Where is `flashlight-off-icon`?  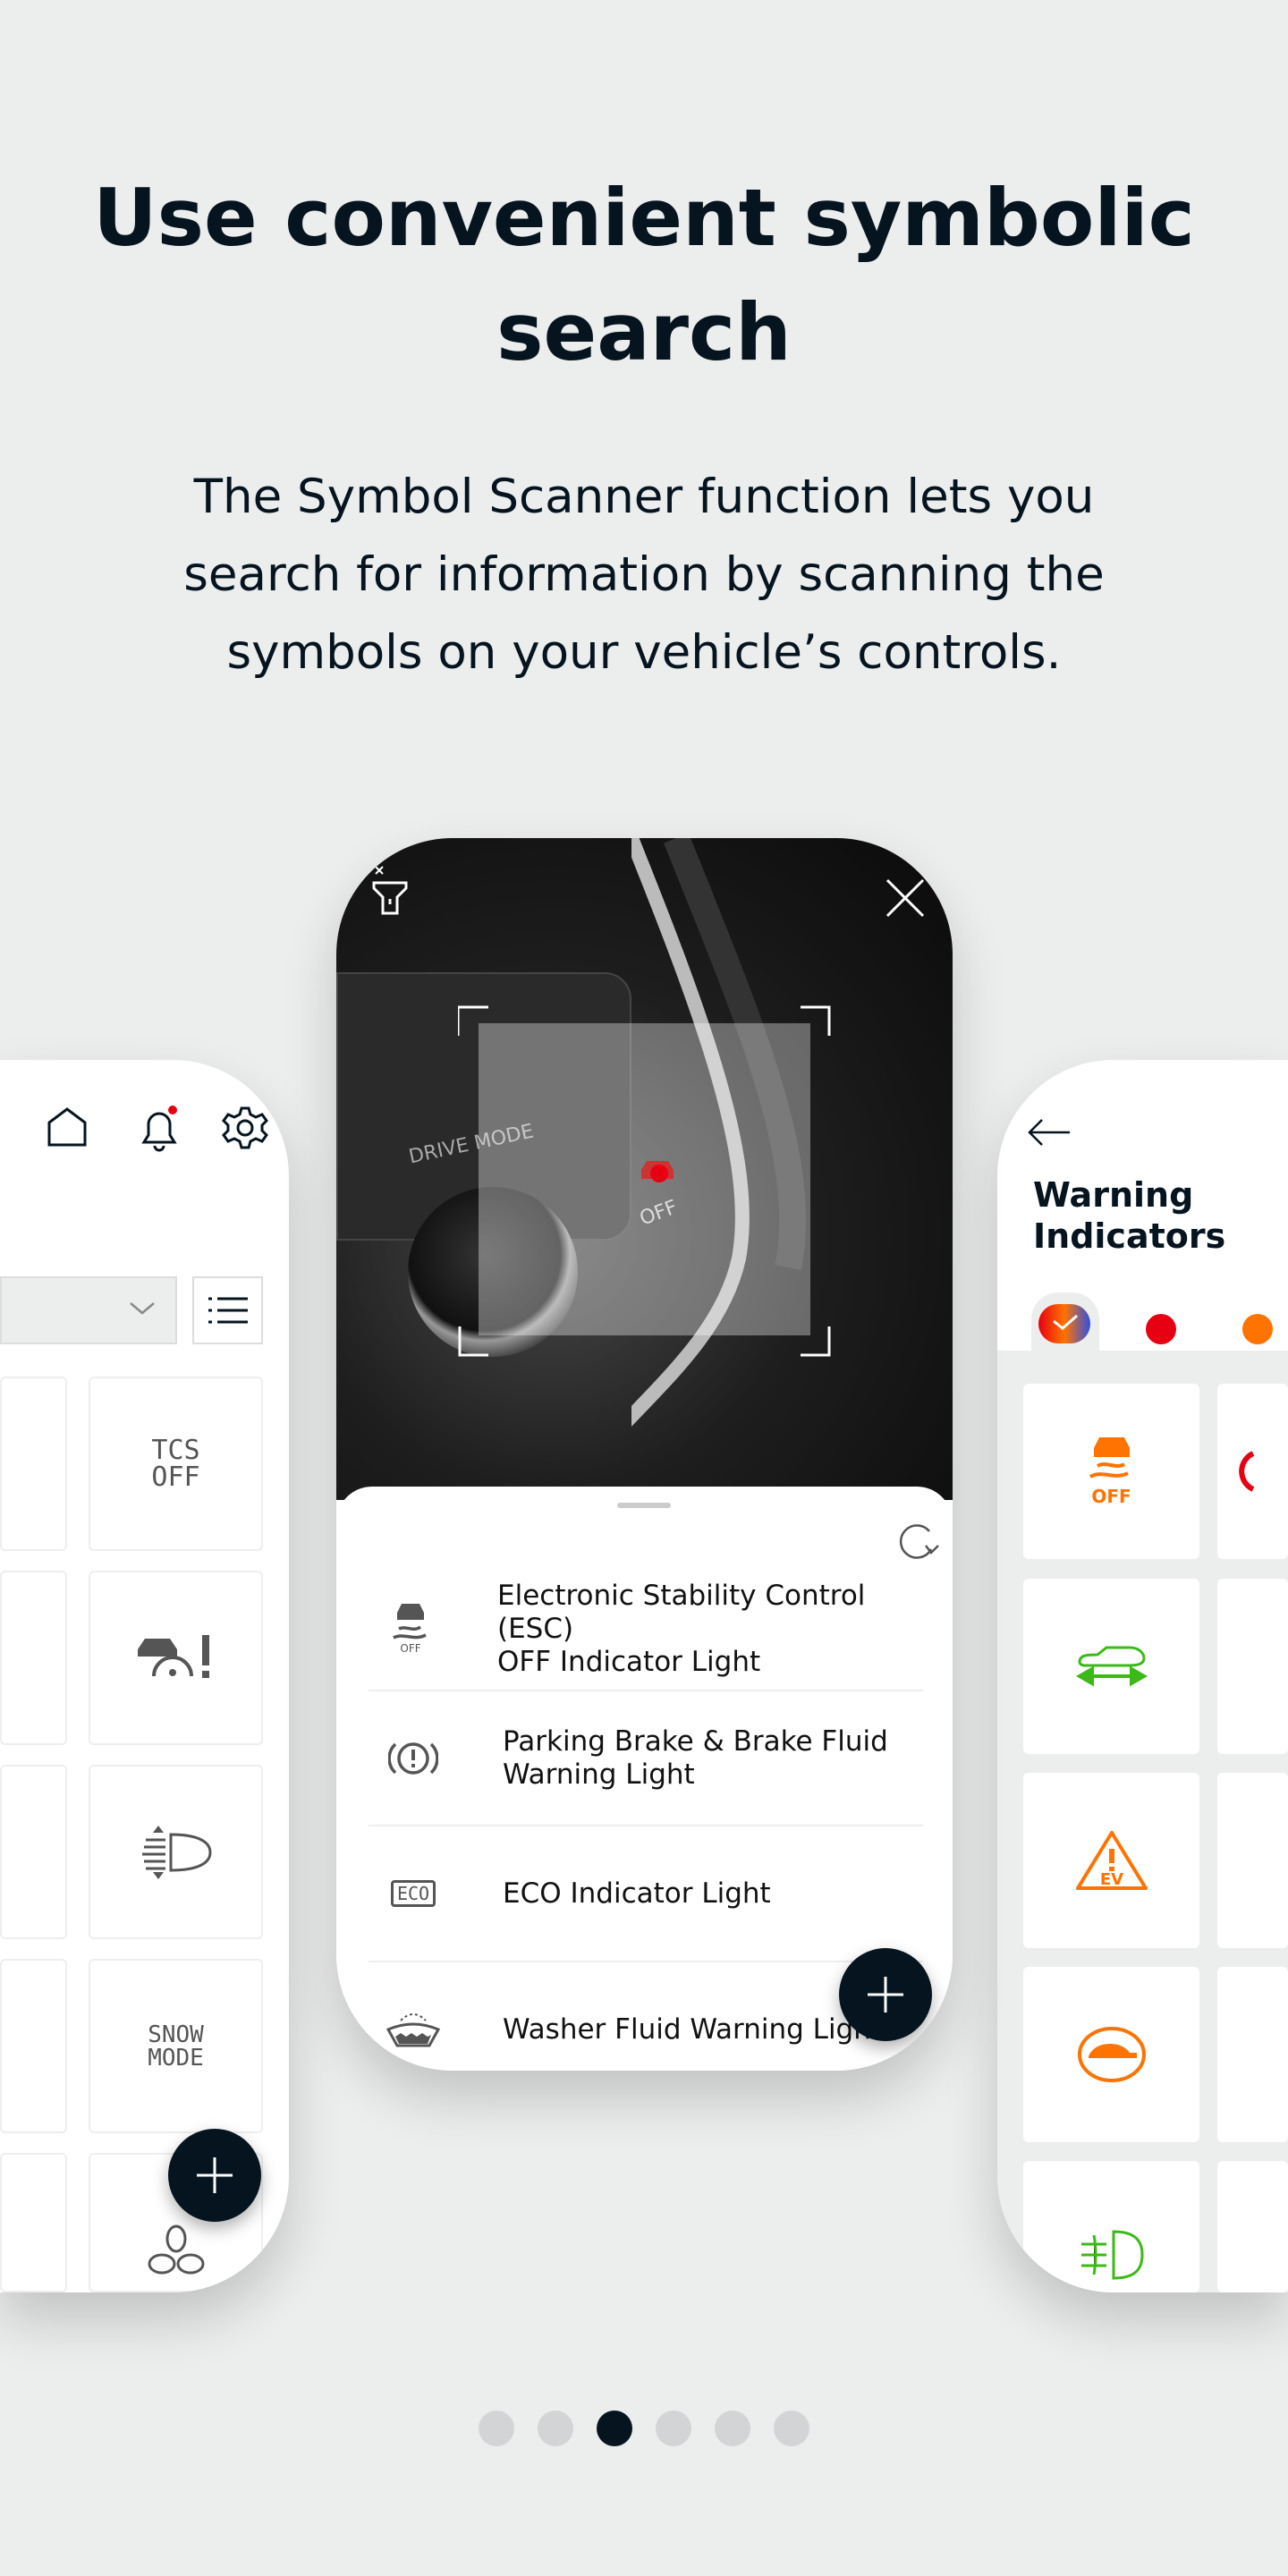 flashlight-off-icon is located at coordinates (390, 890).